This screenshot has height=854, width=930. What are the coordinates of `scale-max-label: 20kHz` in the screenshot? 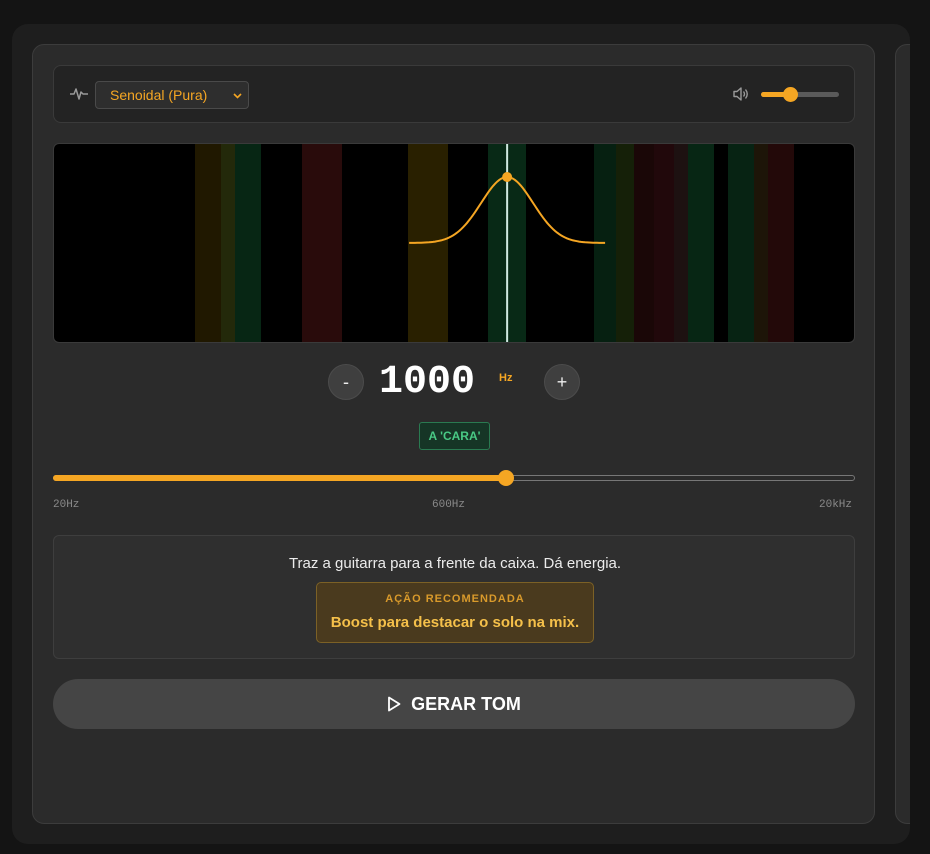 It's located at (836, 505).